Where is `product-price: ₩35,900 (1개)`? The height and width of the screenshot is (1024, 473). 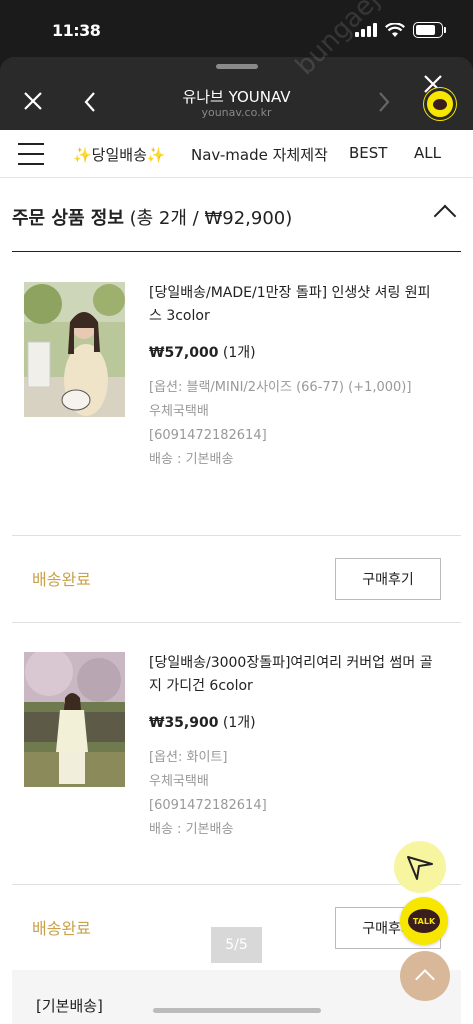 product-price: ₩35,900 (1개) is located at coordinates (202, 723).